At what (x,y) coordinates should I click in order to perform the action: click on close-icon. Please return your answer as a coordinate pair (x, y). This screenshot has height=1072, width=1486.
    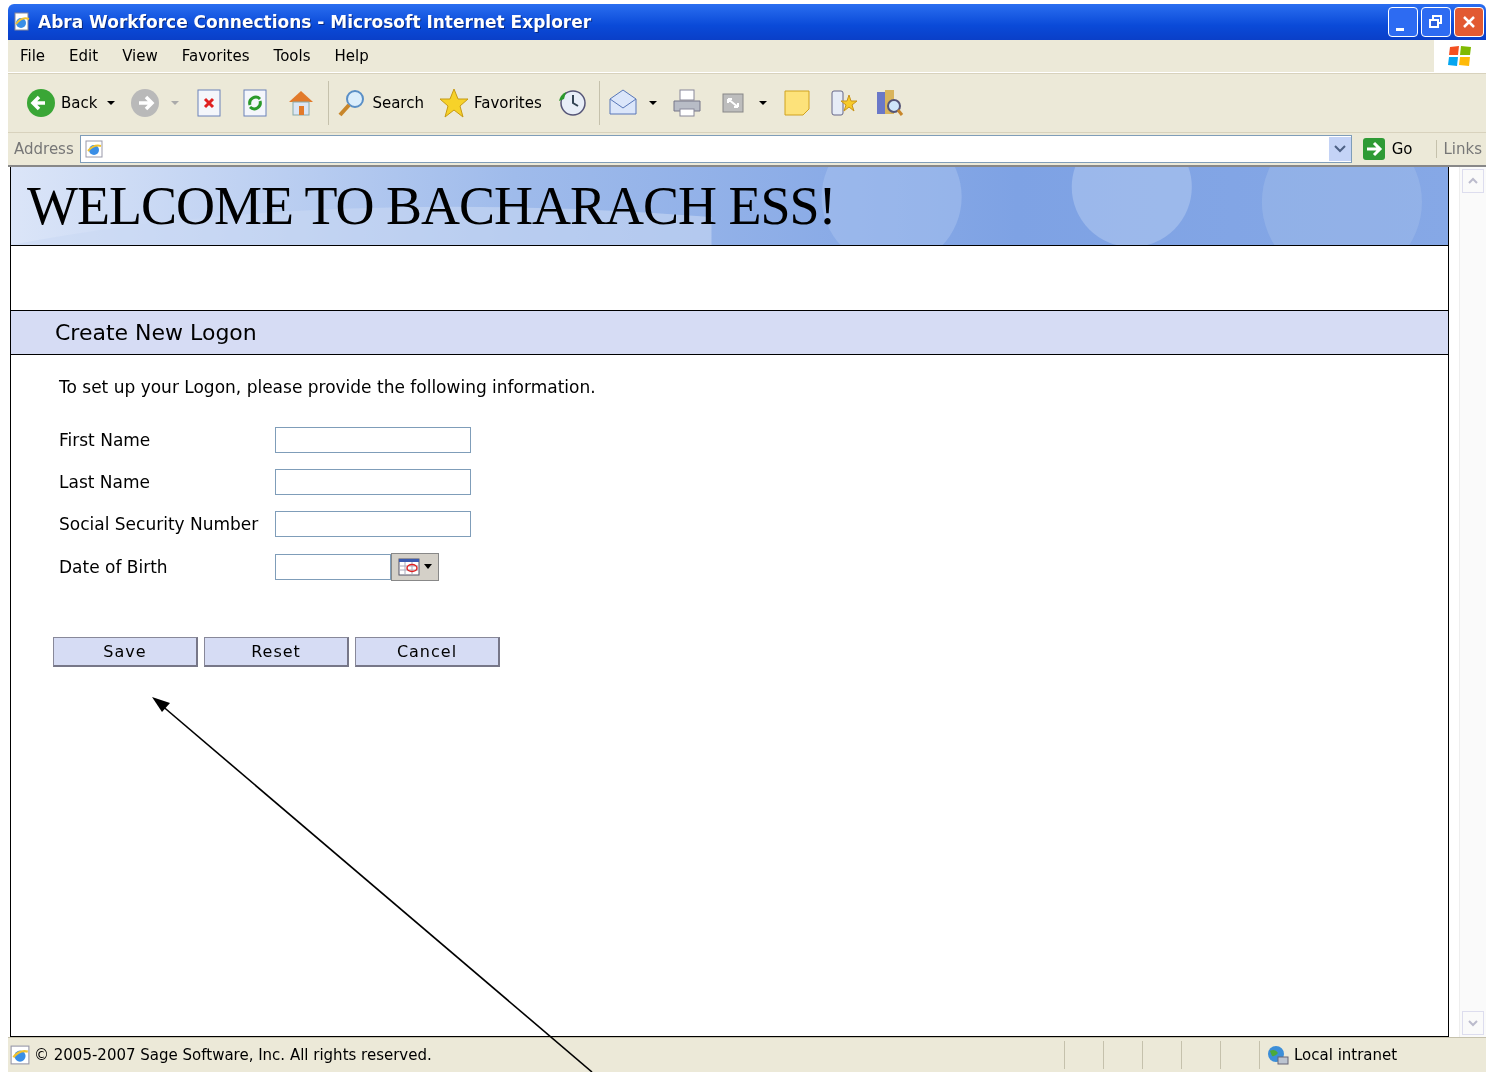
    Looking at the image, I should click on (1469, 22).